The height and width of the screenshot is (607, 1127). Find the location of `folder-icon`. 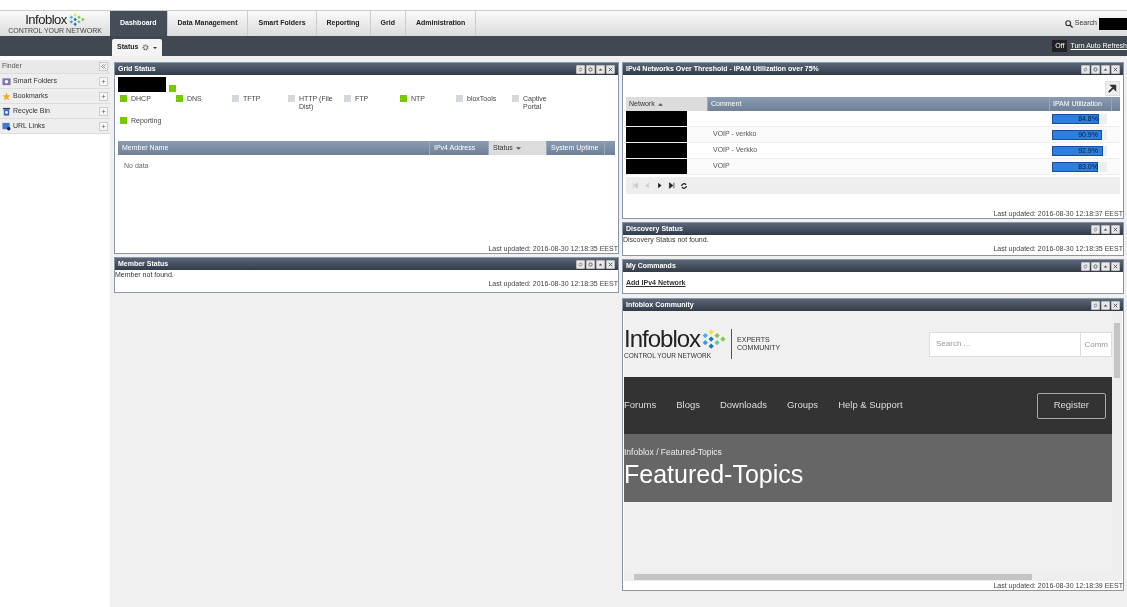

folder-icon is located at coordinates (6, 81).